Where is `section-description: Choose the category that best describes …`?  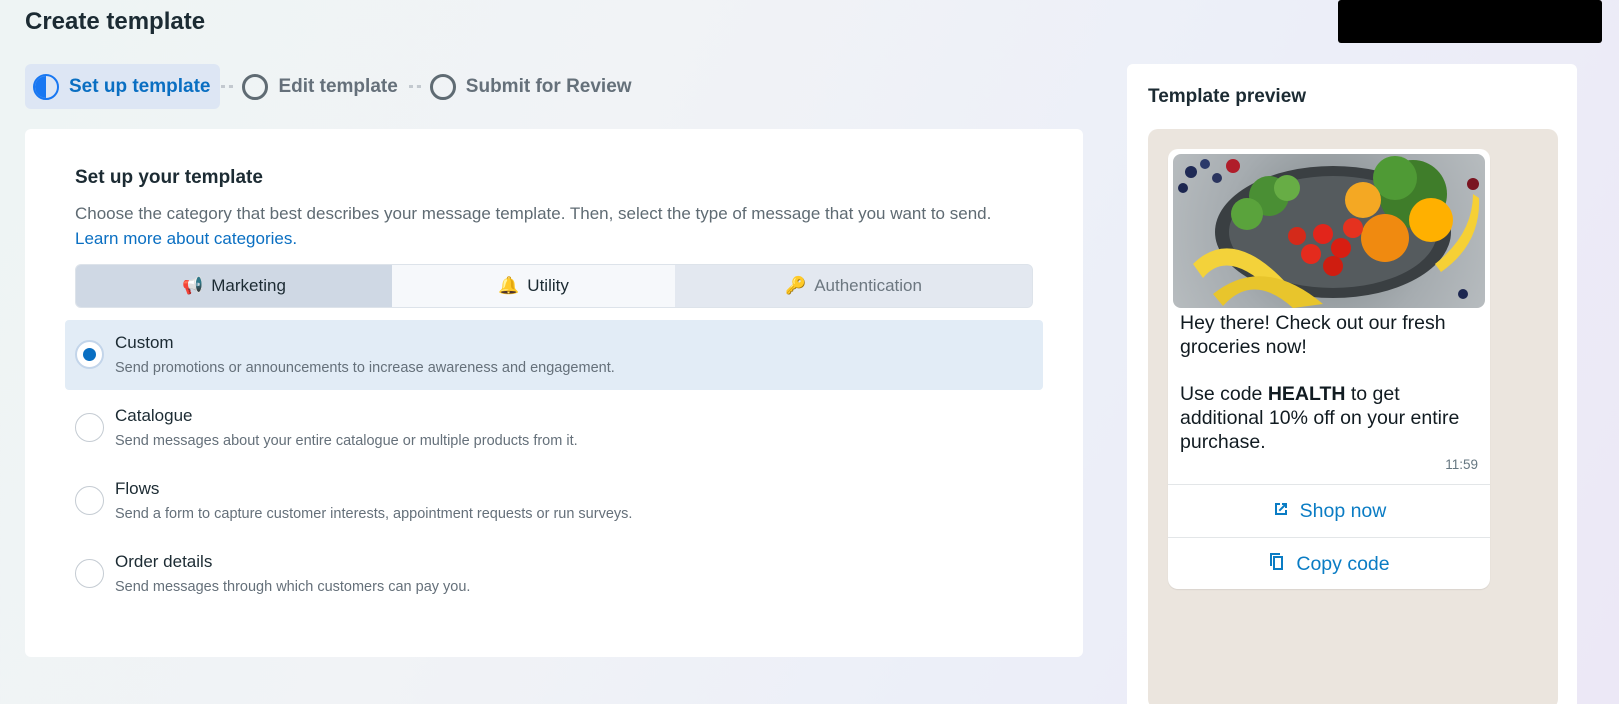
section-description: Choose the category that best describes … is located at coordinates (555, 226).